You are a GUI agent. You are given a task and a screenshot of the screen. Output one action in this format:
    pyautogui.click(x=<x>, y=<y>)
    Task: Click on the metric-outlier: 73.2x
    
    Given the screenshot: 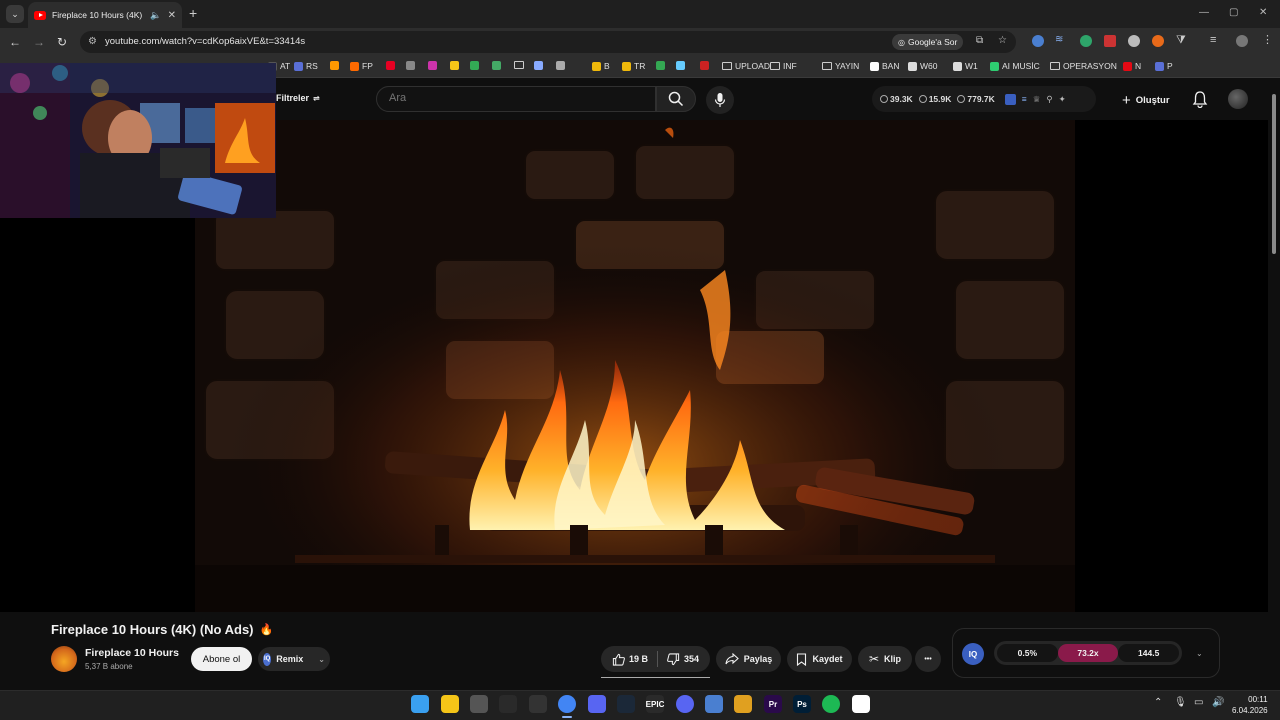 What is the action you would take?
    pyautogui.click(x=1088, y=653)
    